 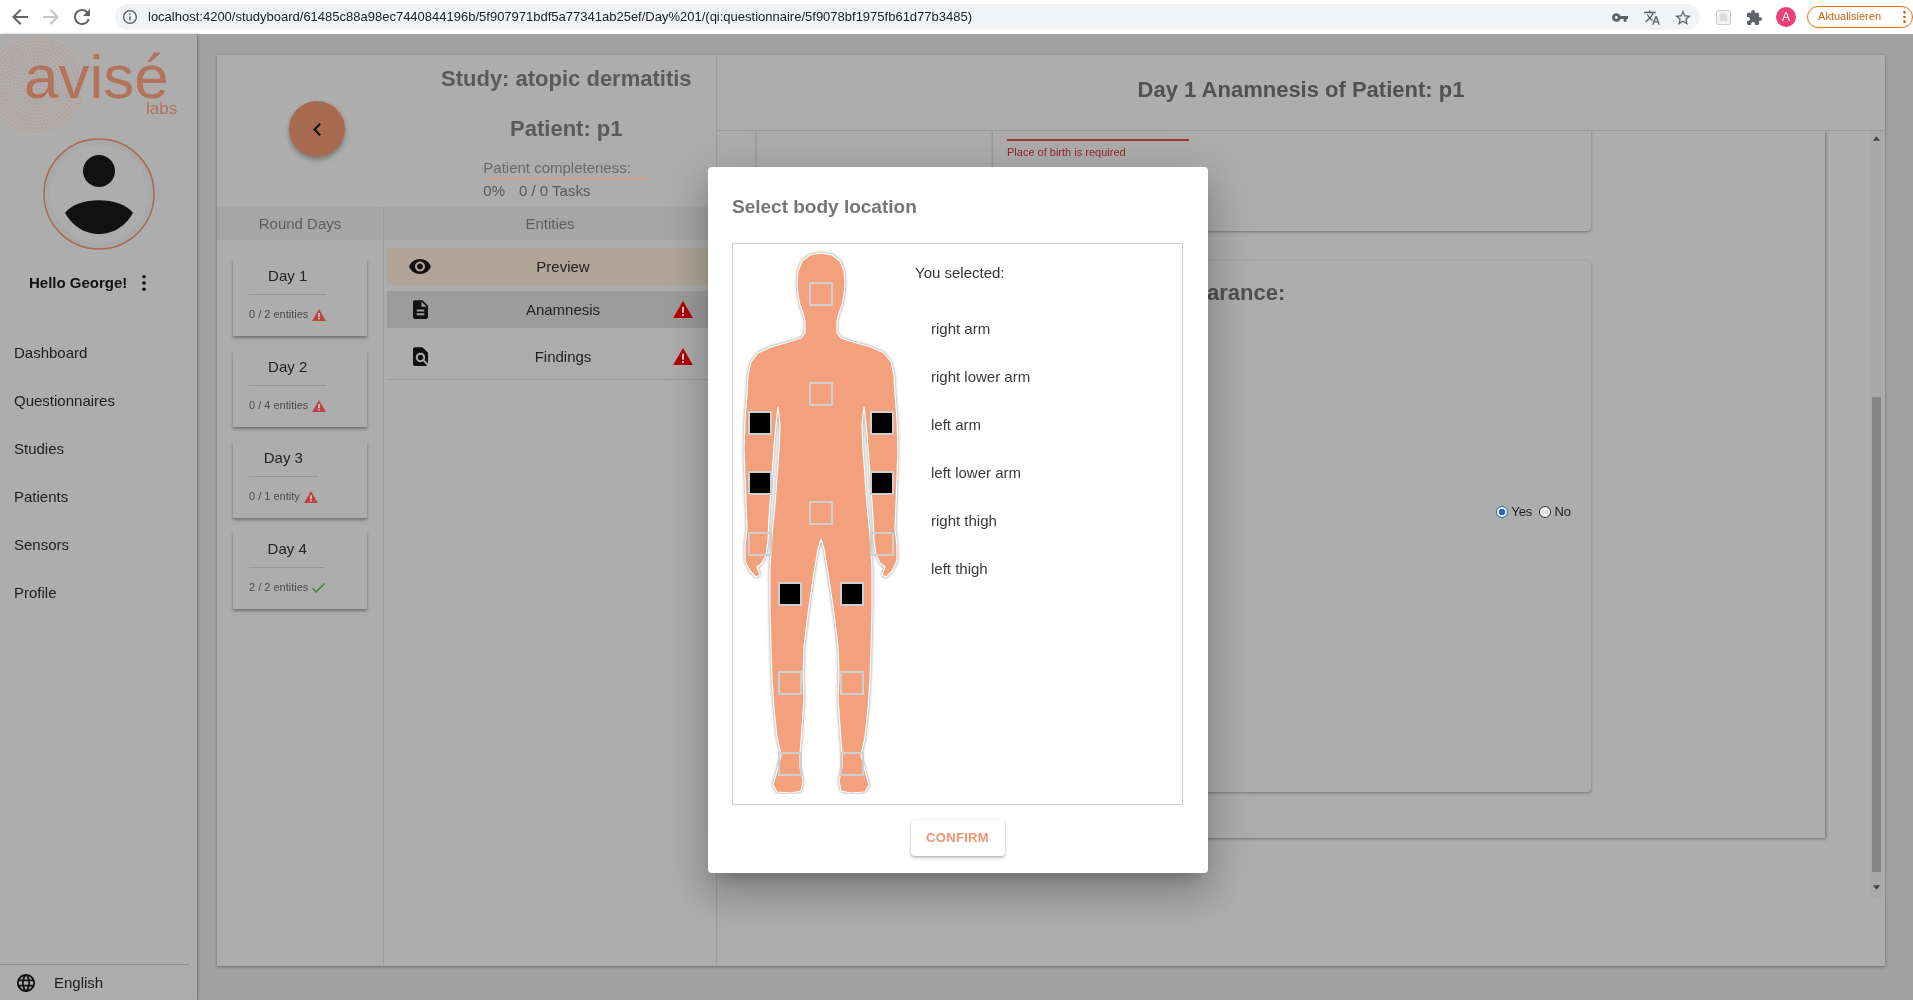 What do you see at coordinates (283, 458) in the screenshot?
I see `day-title: Day 3` at bounding box center [283, 458].